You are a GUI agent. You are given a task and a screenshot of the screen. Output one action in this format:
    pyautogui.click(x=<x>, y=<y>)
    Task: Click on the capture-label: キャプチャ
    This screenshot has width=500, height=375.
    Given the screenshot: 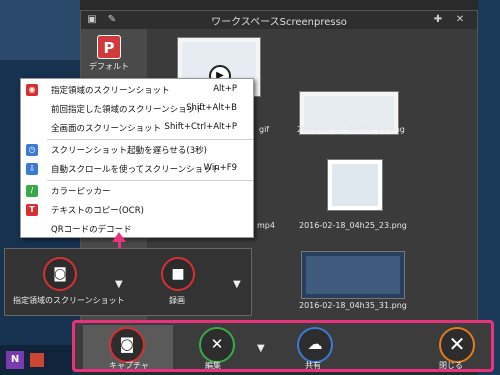 What is the action you would take?
    pyautogui.click(x=129, y=365)
    